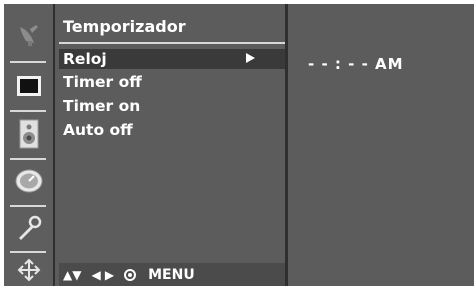  I want to click on menu-item-label: Reloj, so click(85, 59).